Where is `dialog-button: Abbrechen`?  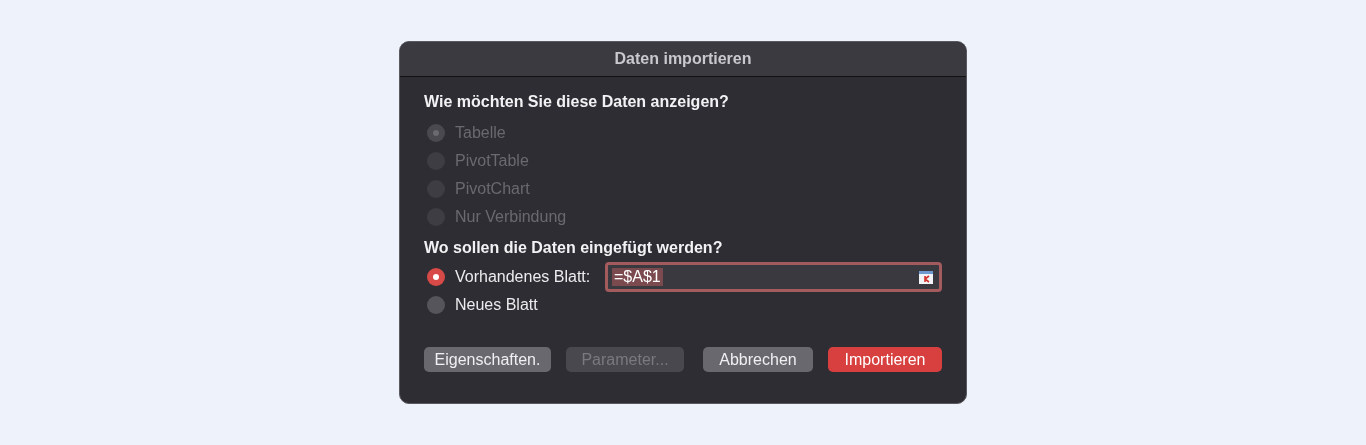
dialog-button: Abbrechen is located at coordinates (758, 359).